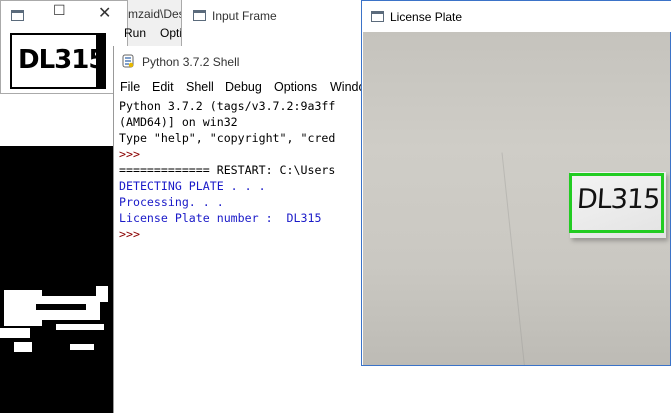  I want to click on desktop-background, so click(516, 389).